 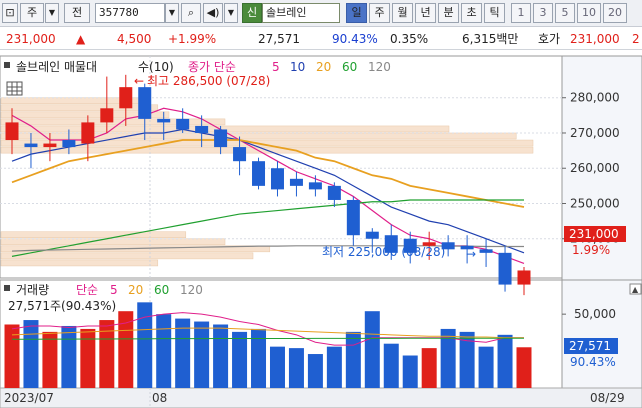 What do you see at coordinates (14, 88) in the screenshot?
I see `table-icon` at bounding box center [14, 88].